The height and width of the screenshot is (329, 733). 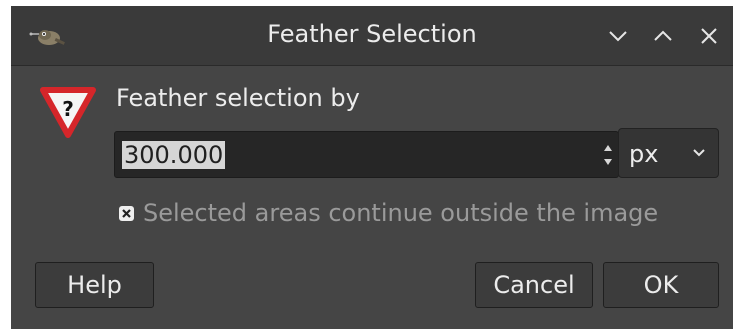 What do you see at coordinates (644, 154) in the screenshot?
I see `unit-value: px` at bounding box center [644, 154].